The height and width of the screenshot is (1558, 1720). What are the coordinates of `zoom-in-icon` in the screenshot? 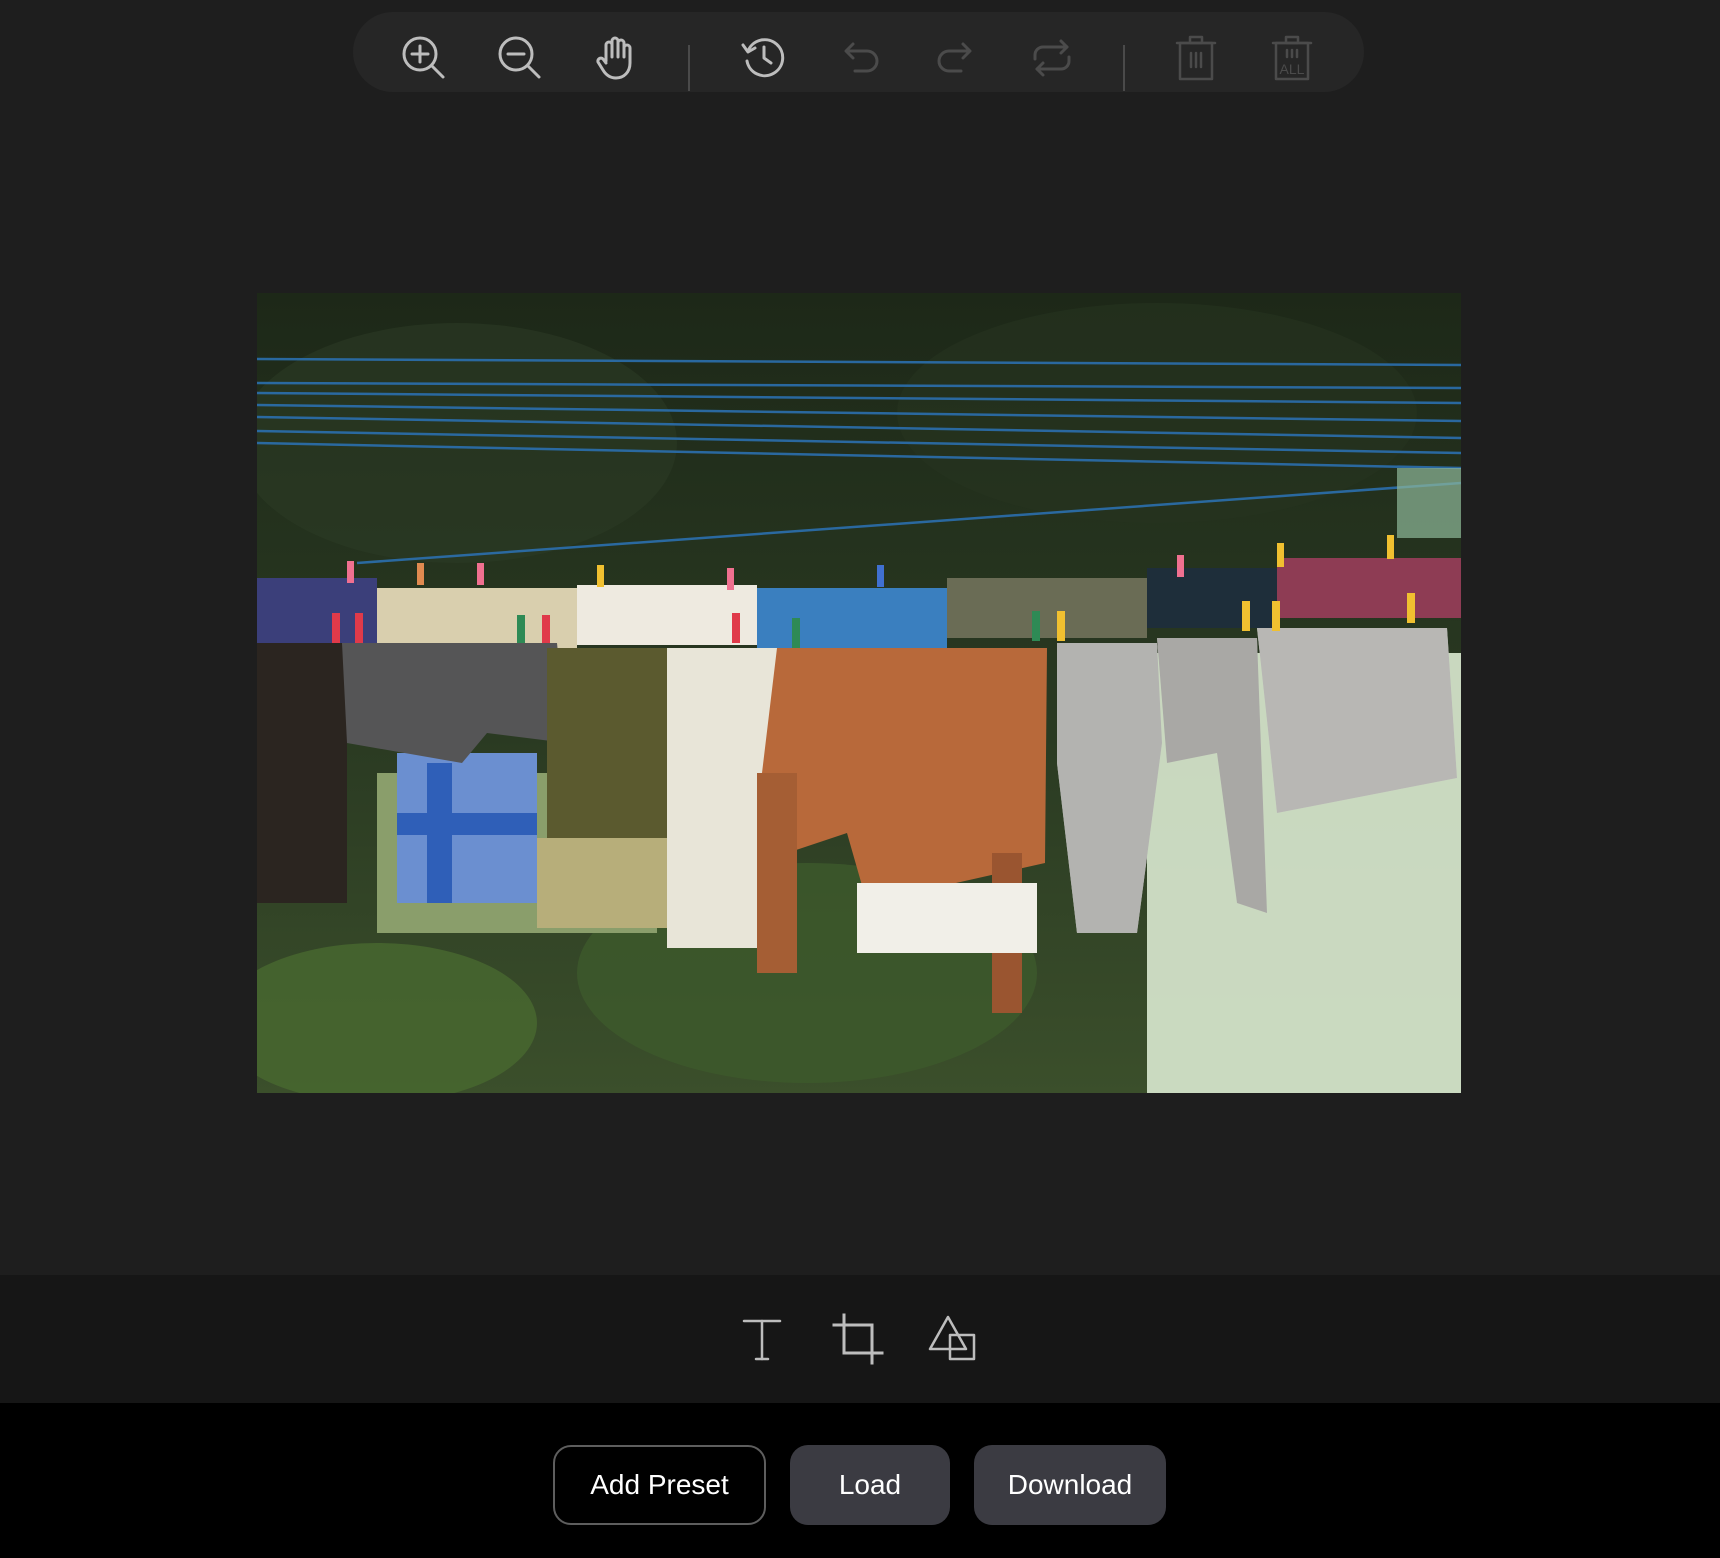 It's located at (423, 57).